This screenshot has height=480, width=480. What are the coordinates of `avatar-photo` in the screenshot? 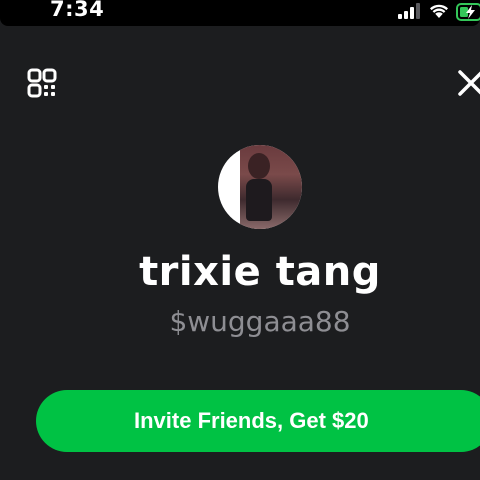 It's located at (271, 187).